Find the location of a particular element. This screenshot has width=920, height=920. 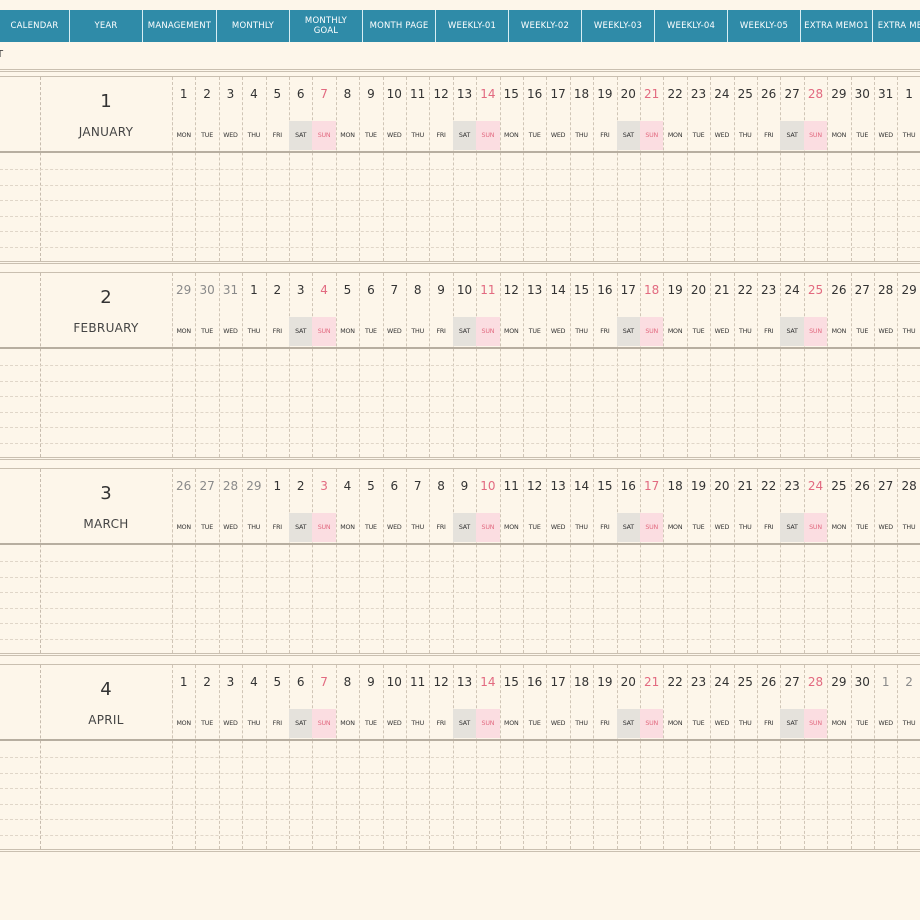

tab-year: YEAR is located at coordinates (106, 26).